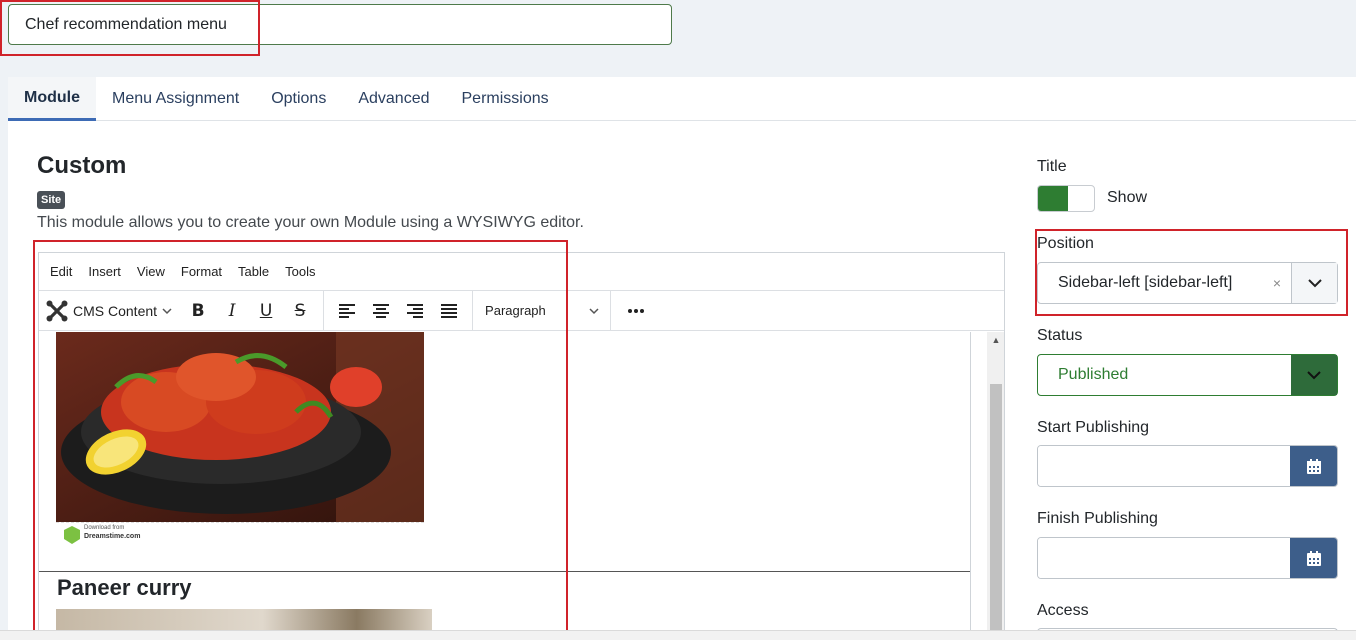 The height and width of the screenshot is (640, 1356). I want to click on more-tools-button, so click(636, 311).